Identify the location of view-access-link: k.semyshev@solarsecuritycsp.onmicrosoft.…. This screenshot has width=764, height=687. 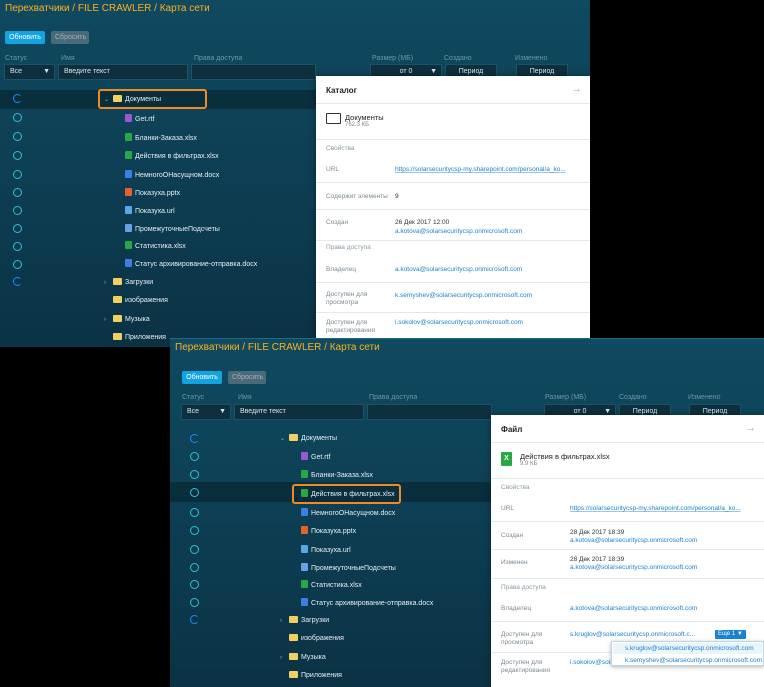
(463, 296).